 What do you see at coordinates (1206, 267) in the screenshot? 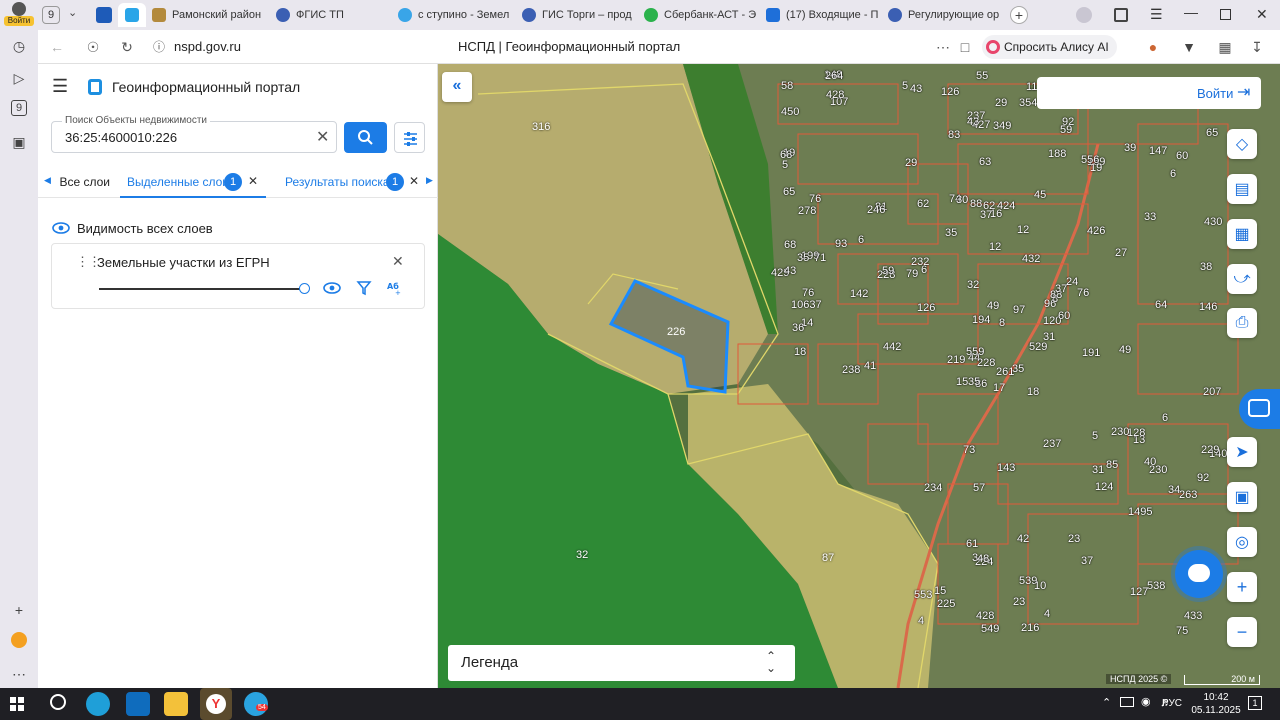
I see `parcel-number-label: 38` at bounding box center [1206, 267].